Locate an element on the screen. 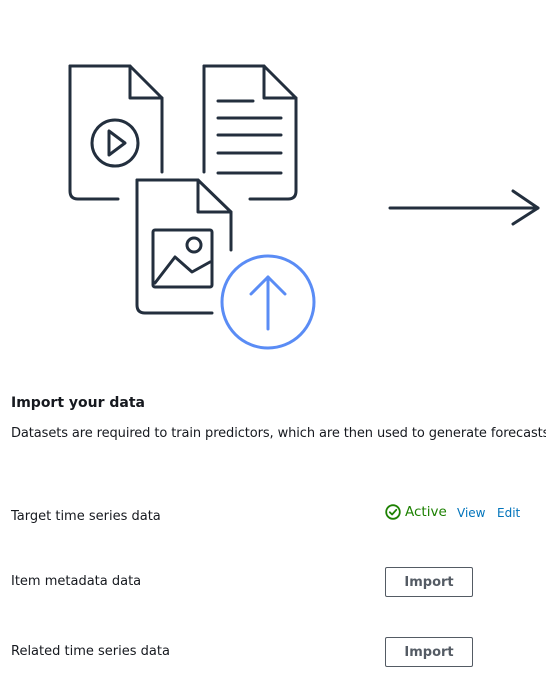  status-badge: Active is located at coordinates (416, 512).